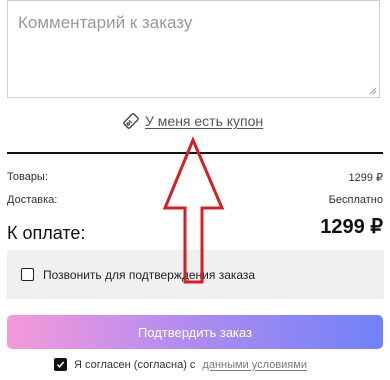 Image resolution: width=390 pixels, height=380 pixels. What do you see at coordinates (195, 153) in the screenshot?
I see `section-divider` at bounding box center [195, 153].